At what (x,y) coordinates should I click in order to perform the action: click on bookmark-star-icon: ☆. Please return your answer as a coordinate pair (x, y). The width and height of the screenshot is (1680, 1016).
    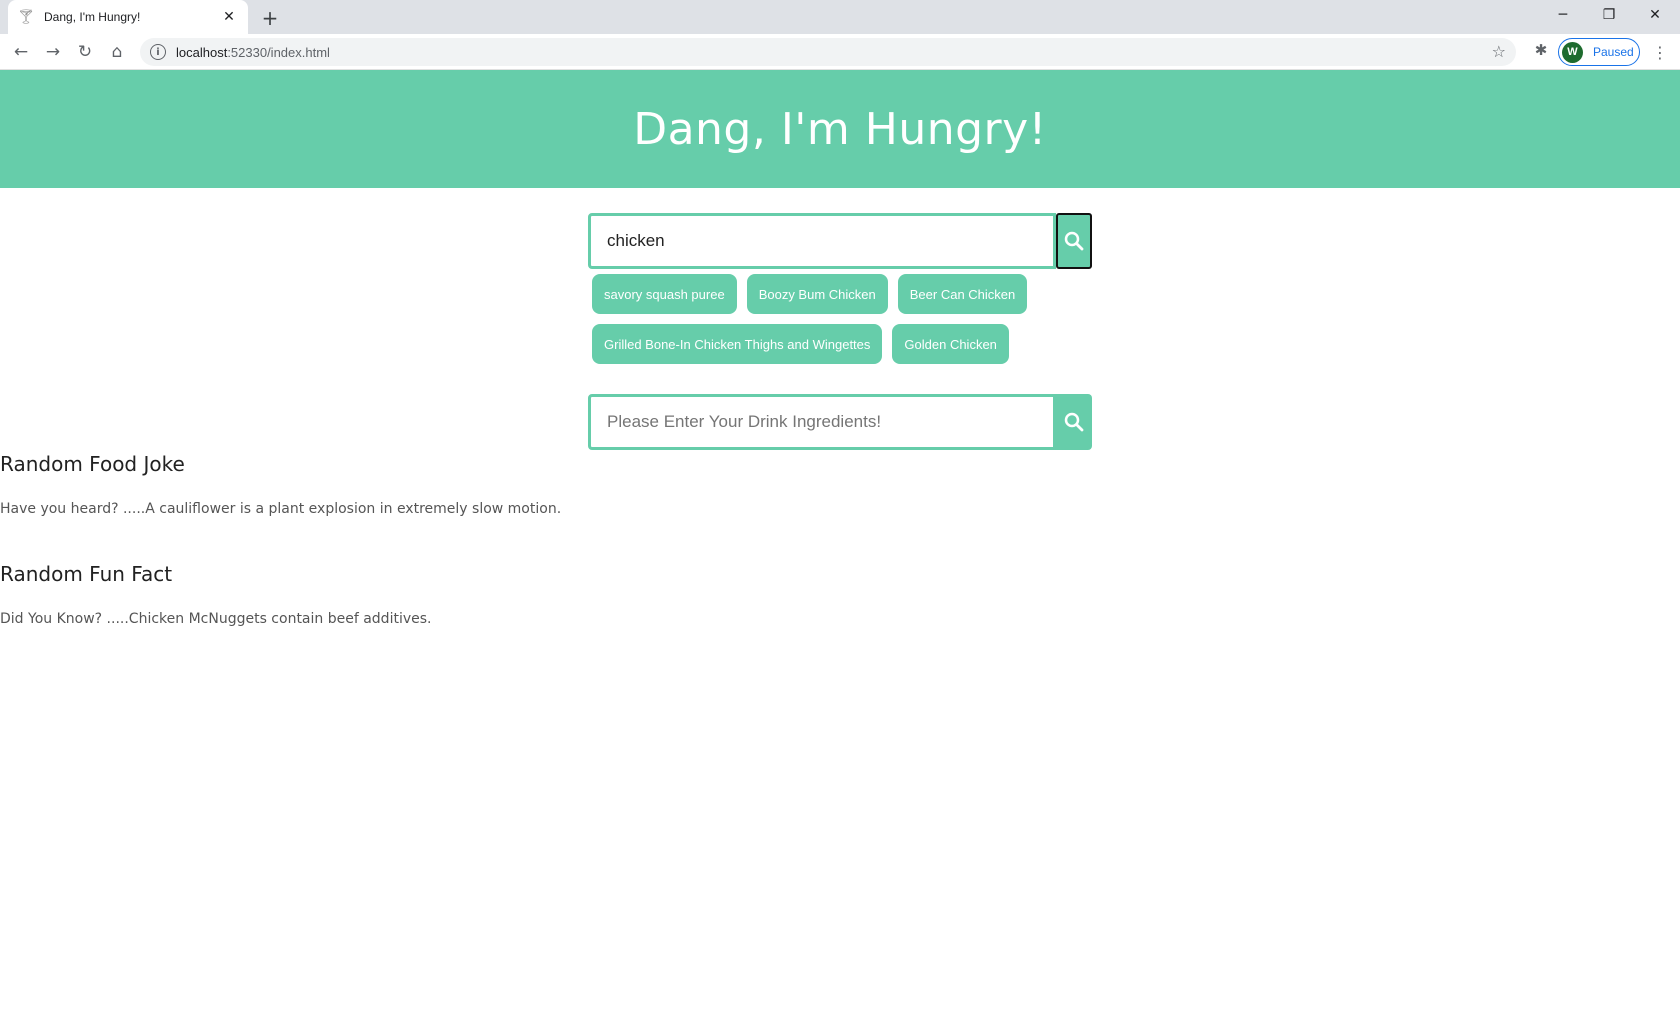
    Looking at the image, I should click on (1499, 51).